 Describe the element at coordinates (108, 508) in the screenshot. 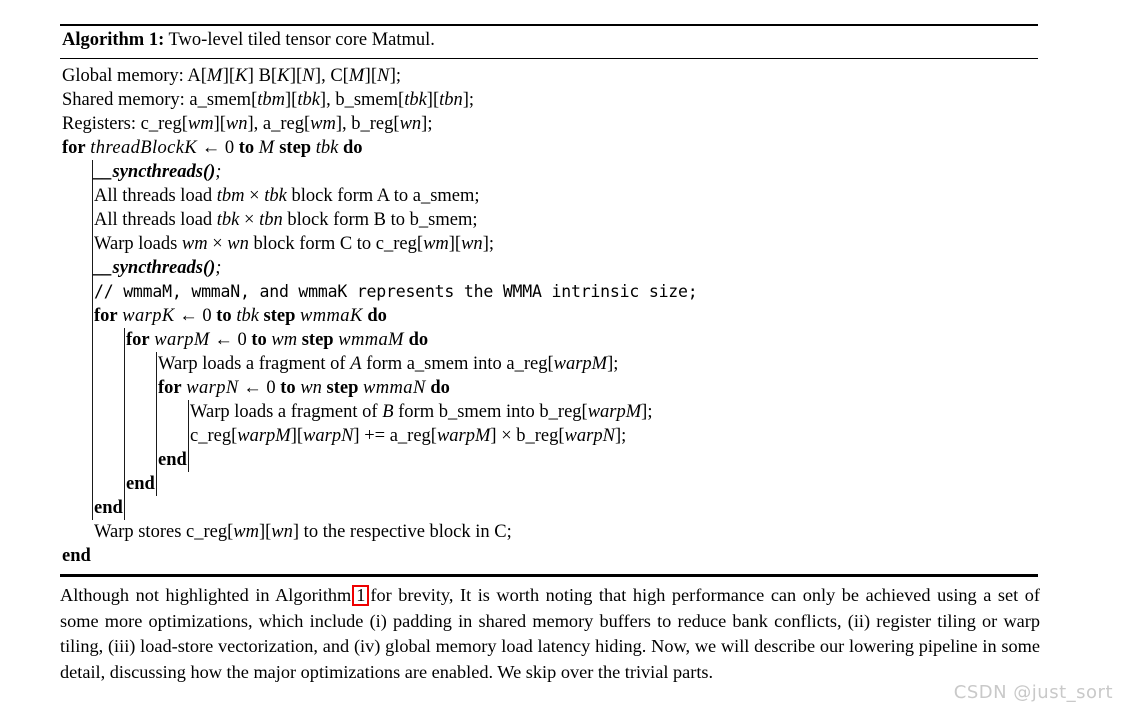

I see `algorithm-line-end-warpk: end` at that location.